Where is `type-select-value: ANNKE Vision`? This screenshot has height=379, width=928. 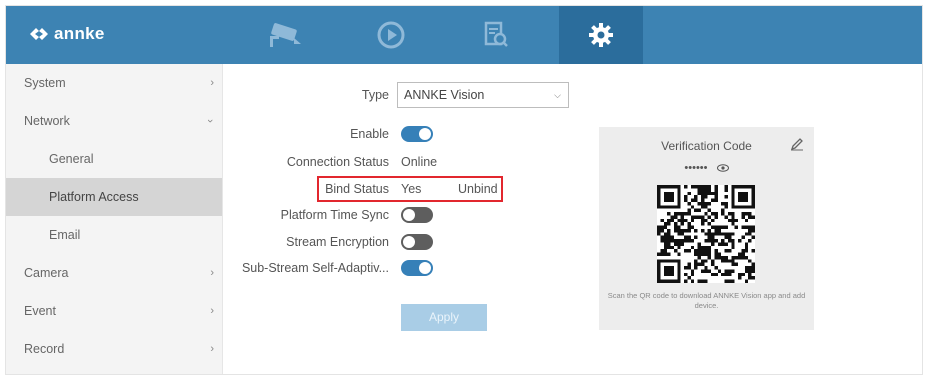
type-select-value: ANNKE Vision is located at coordinates (444, 95).